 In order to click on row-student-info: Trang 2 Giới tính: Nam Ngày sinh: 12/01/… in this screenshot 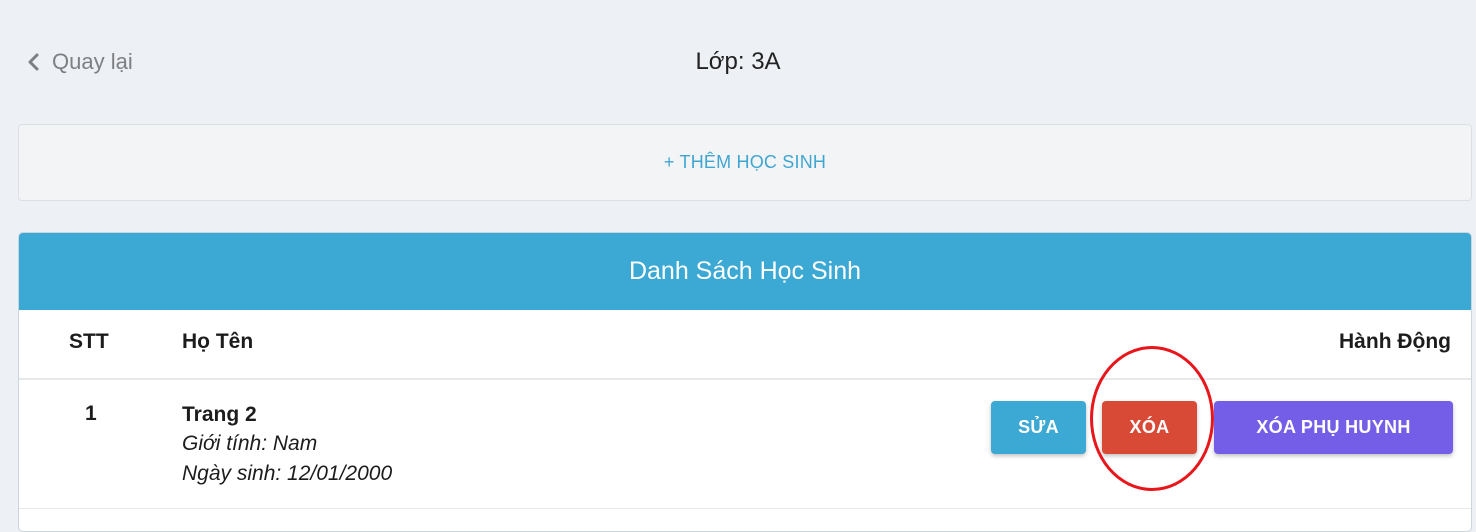, I will do `click(287, 444)`.